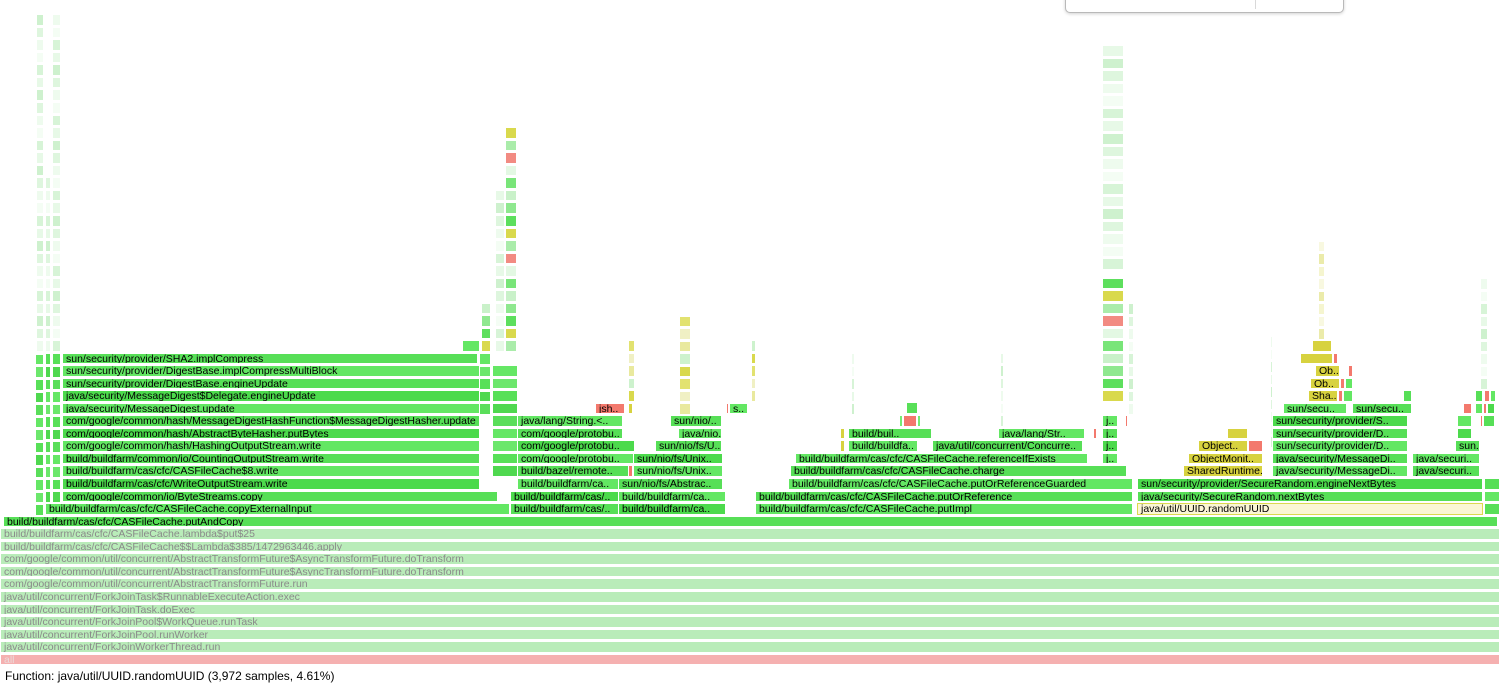  Describe the element at coordinates (1204, 6) in the screenshot. I see `browser-find-bar` at that location.